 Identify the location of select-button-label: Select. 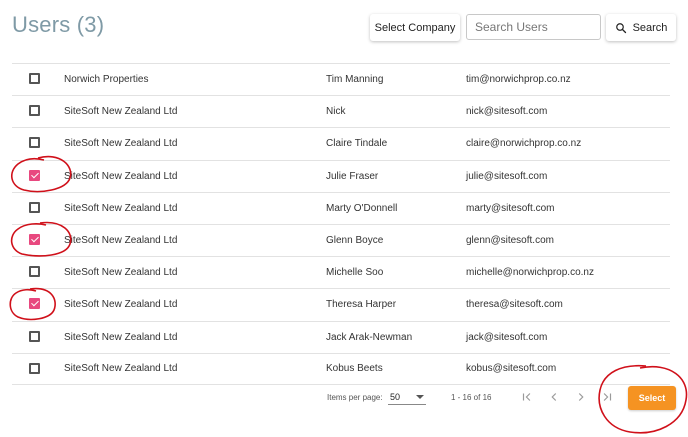
(652, 398).